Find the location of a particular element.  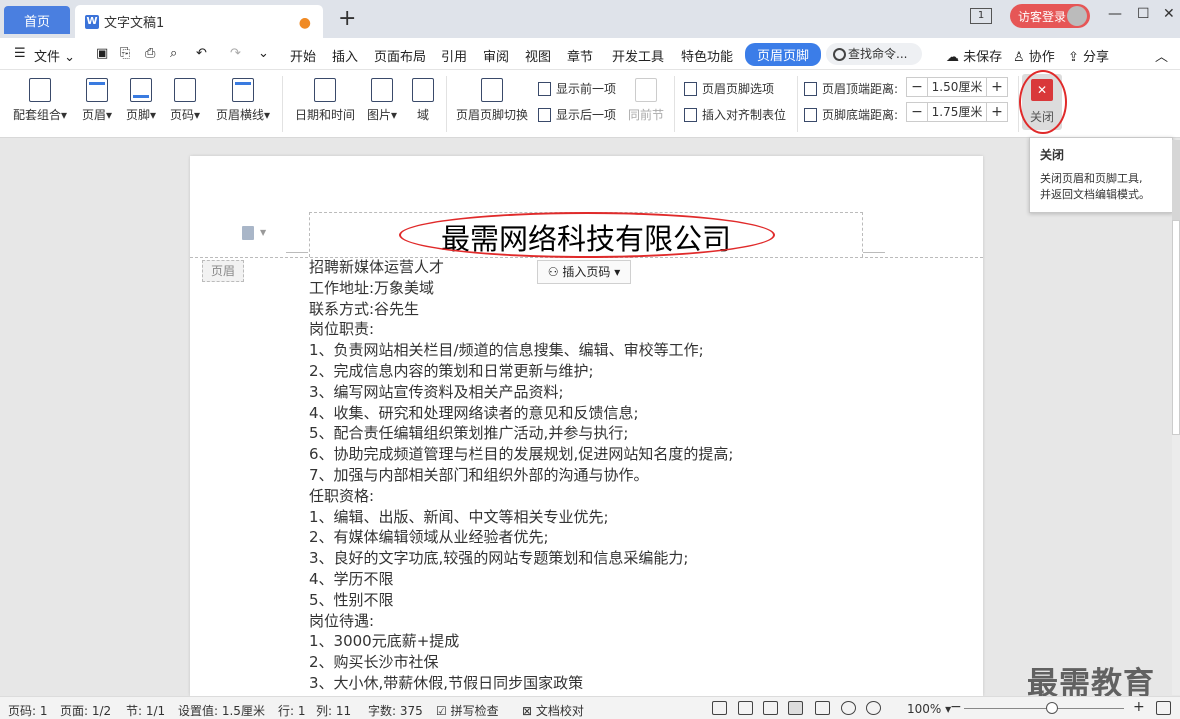

document-line: 3、大小休,带薪休假,节假日同步国家政策 is located at coordinates (639, 683).